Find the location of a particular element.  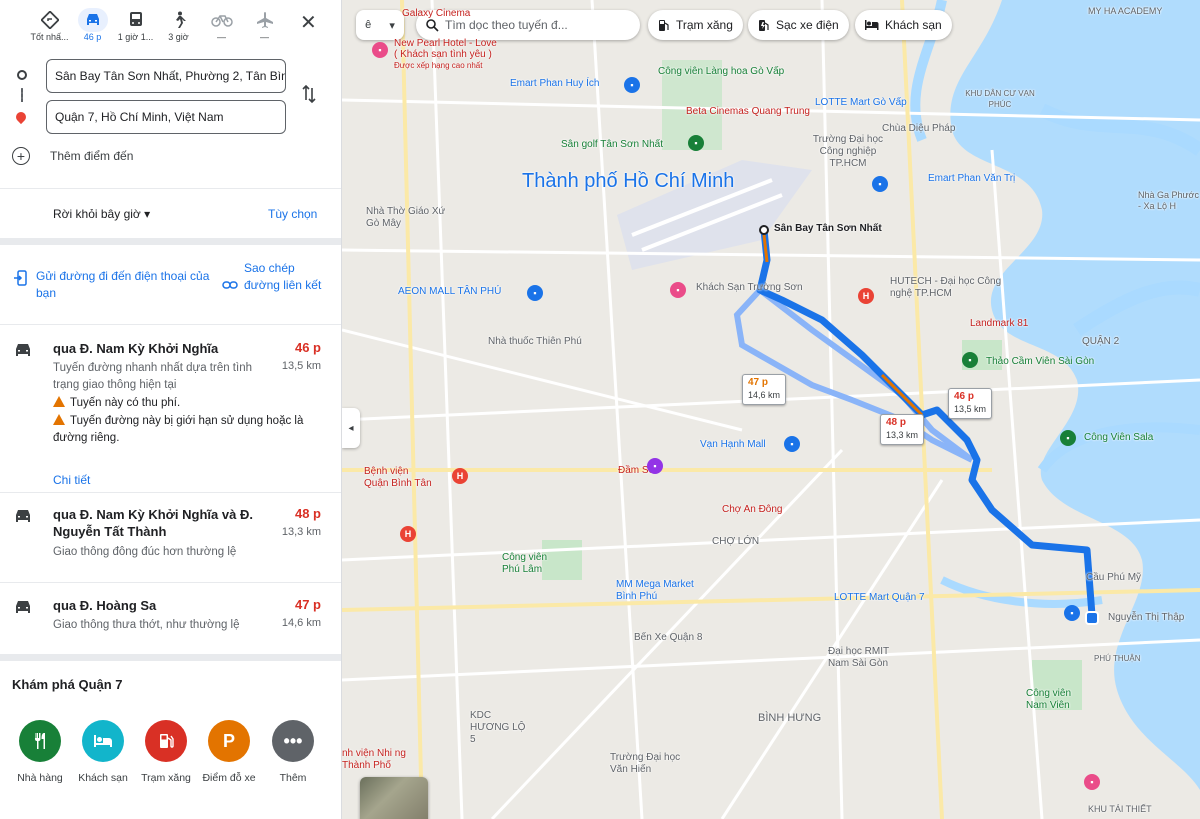

mode-car: 46 p is located at coordinates (92, 26).